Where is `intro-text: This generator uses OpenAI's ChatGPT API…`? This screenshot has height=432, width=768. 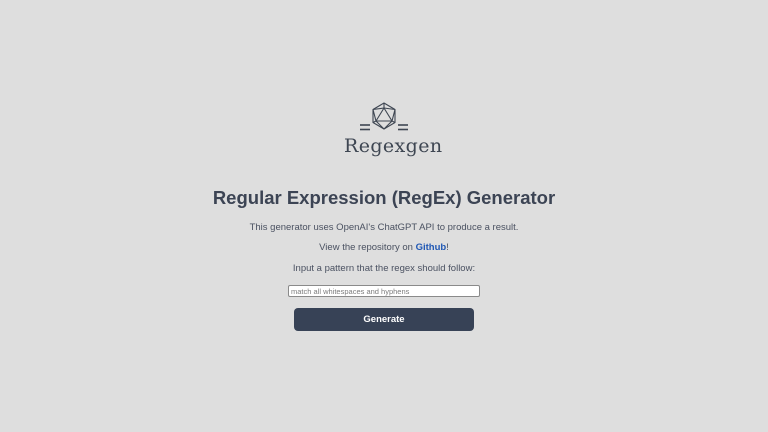 intro-text: This generator uses OpenAI's ChatGPT API… is located at coordinates (384, 227).